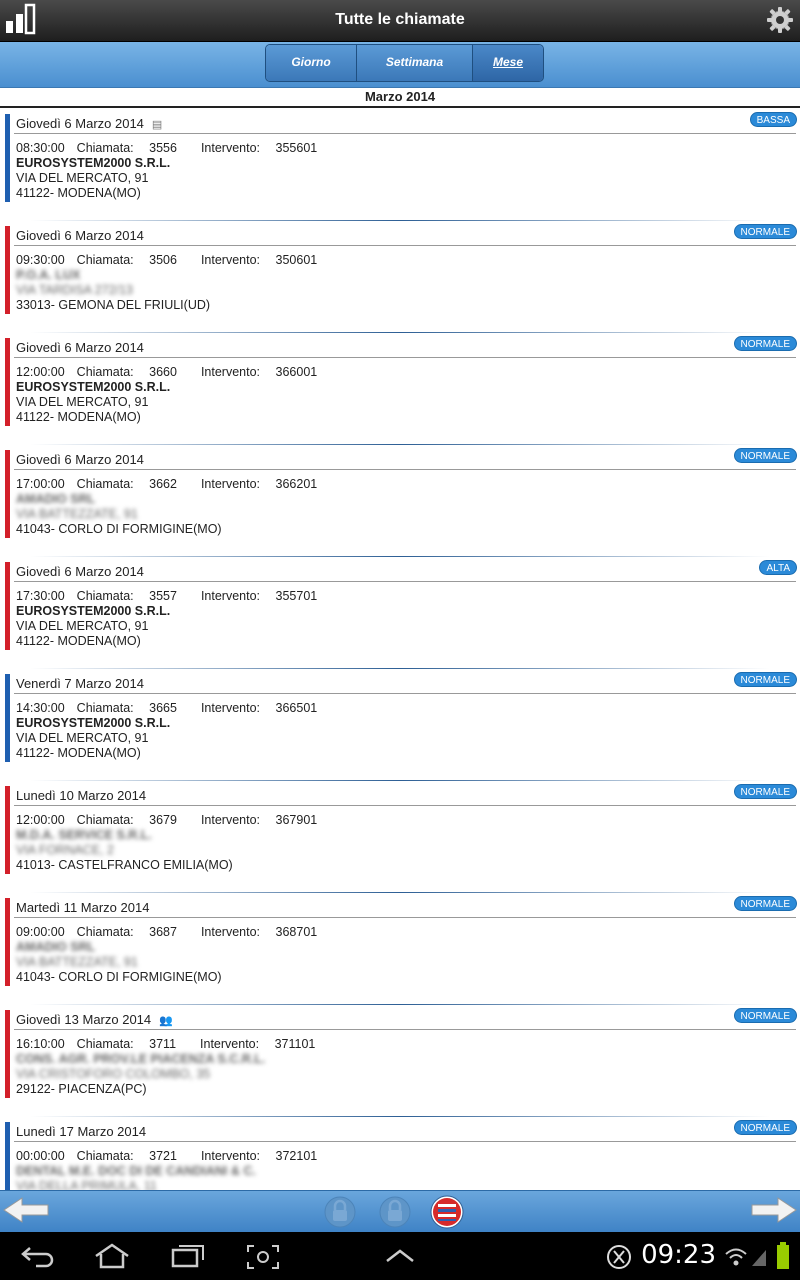  I want to click on intervento-field: Intervento: 355601, so click(259, 148).